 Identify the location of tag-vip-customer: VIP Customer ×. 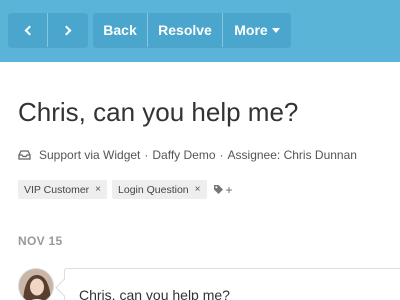
(63, 189).